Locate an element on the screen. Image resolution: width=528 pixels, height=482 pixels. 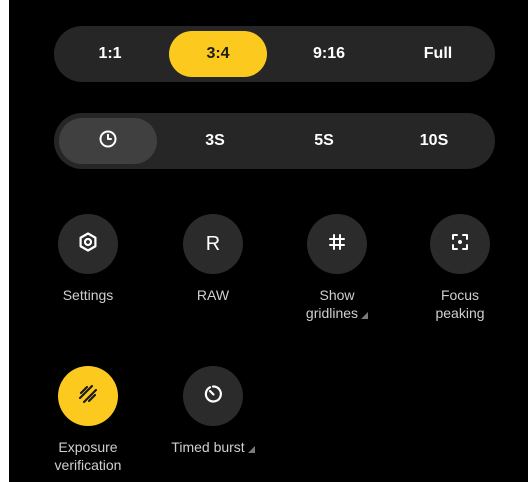
timer-option-label: 5S is located at coordinates (324, 140).